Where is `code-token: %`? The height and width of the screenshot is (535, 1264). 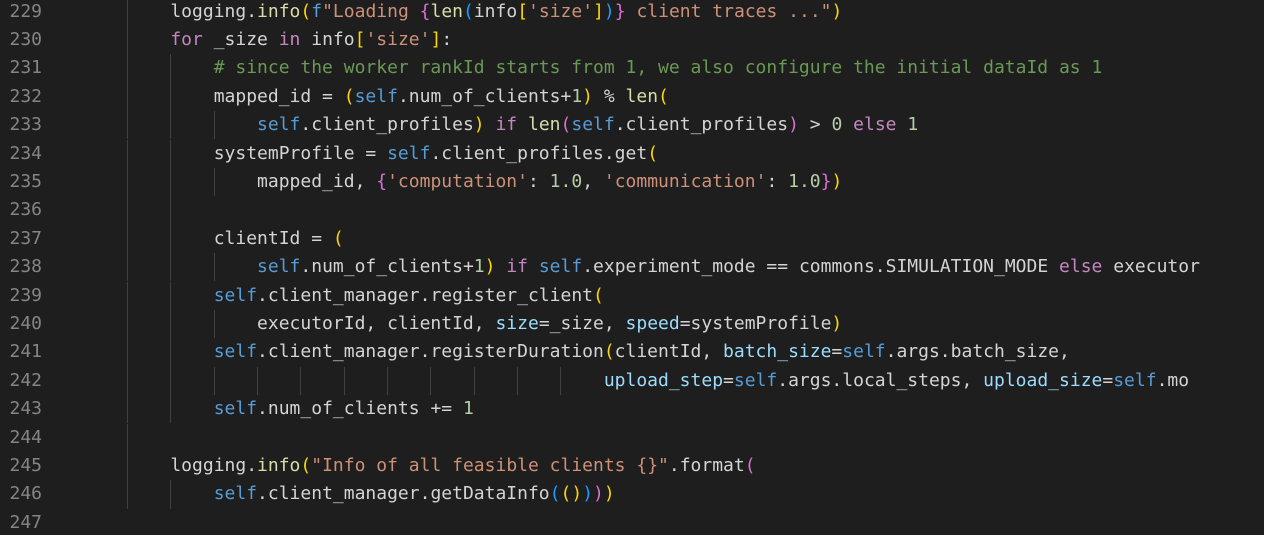 code-token: % is located at coordinates (609, 96).